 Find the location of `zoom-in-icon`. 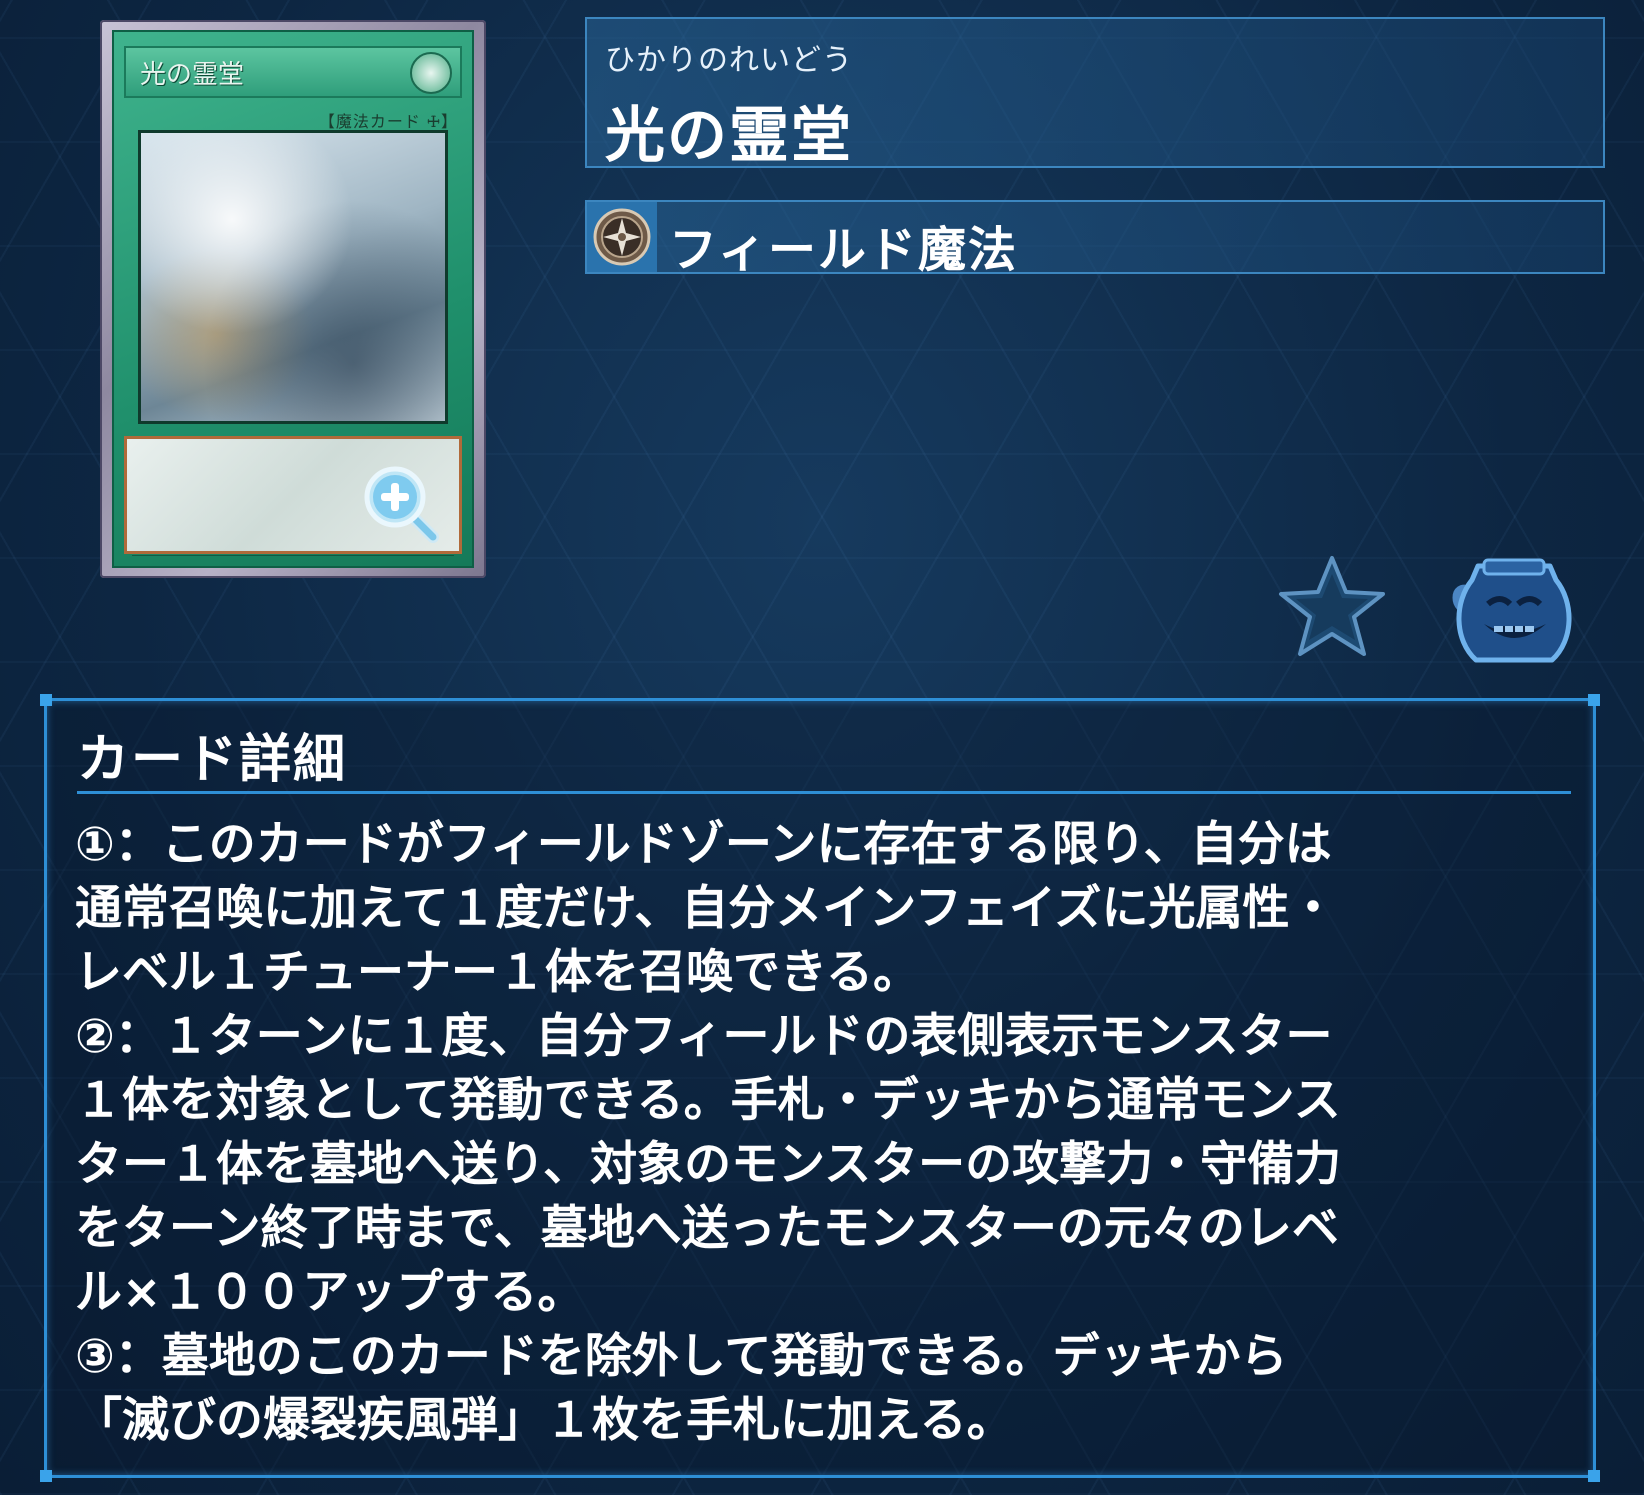

zoom-in-icon is located at coordinates (402, 504).